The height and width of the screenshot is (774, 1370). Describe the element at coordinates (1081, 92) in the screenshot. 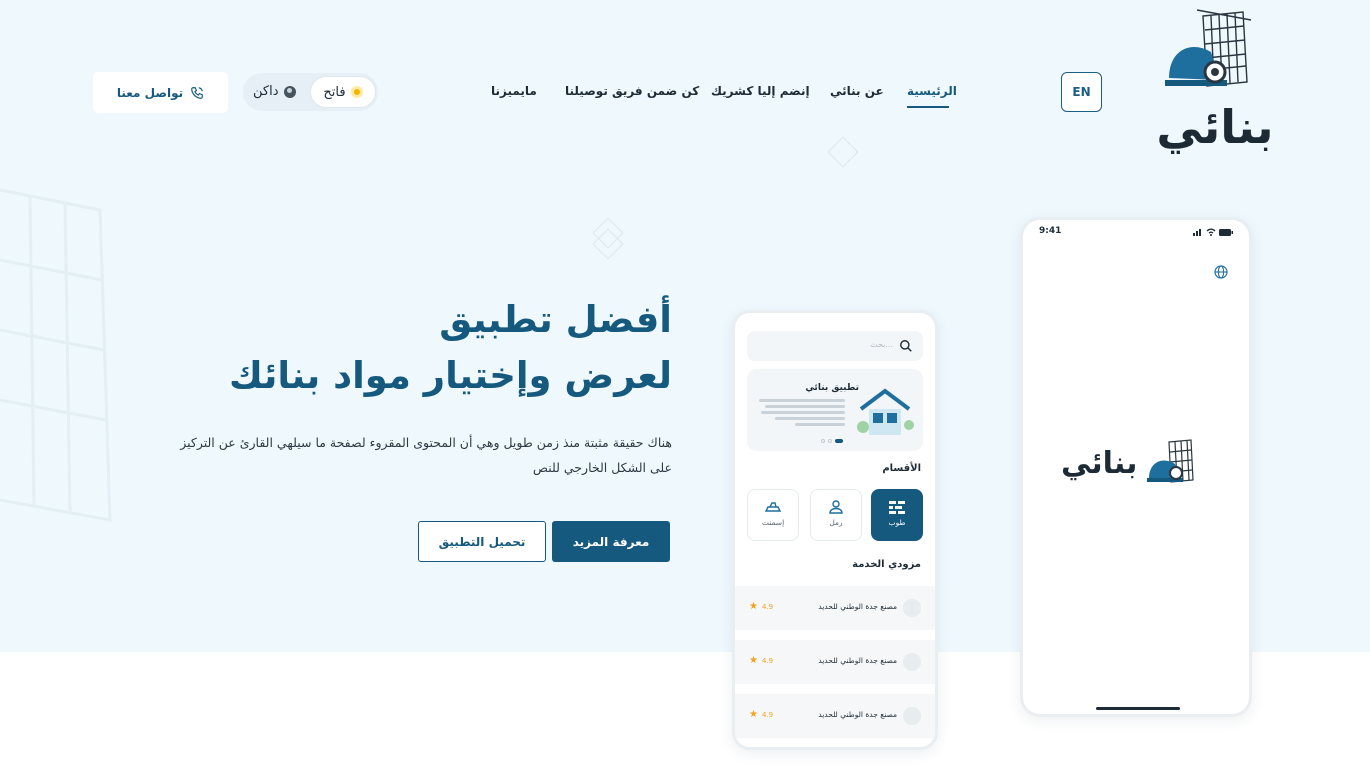

I see `language-button: EN` at that location.